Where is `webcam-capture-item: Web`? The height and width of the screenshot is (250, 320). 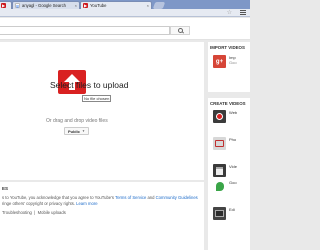
webcam-capture-item: Web is located at coordinates (231, 117).